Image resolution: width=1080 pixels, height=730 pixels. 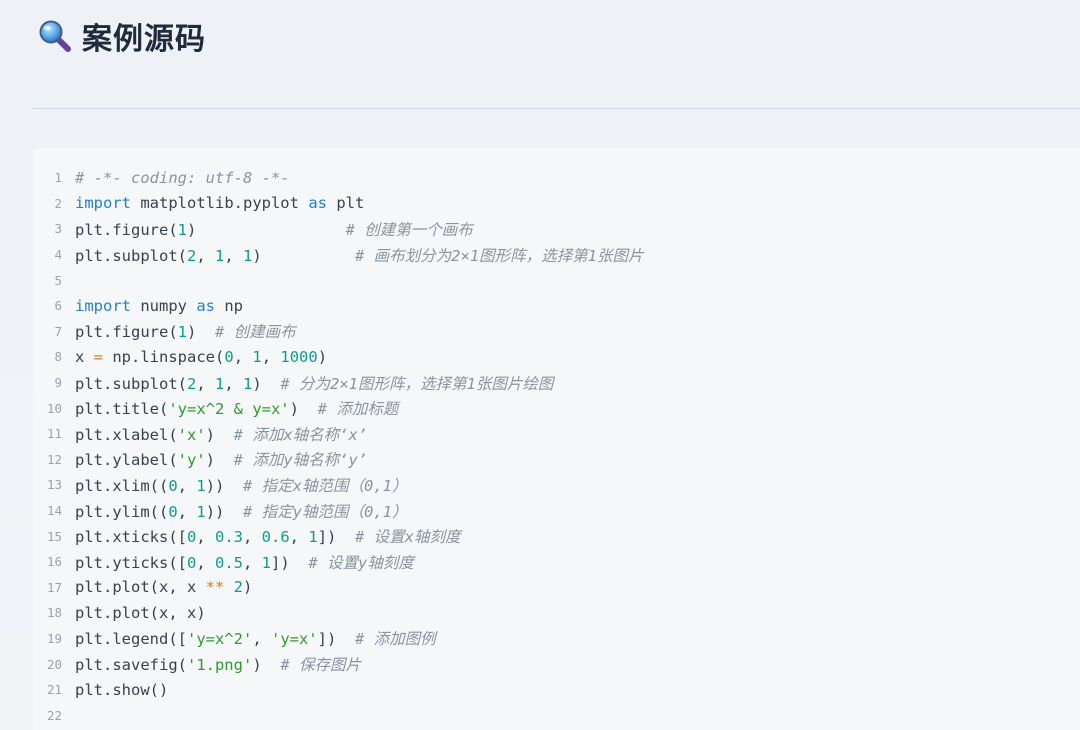 I want to click on code-token: 'y=x^2', so click(x=219, y=639).